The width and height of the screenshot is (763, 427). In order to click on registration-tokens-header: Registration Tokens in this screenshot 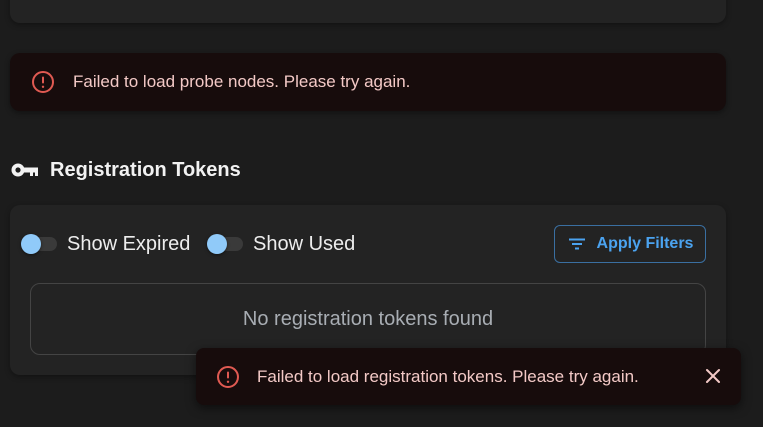, I will do `click(126, 170)`.